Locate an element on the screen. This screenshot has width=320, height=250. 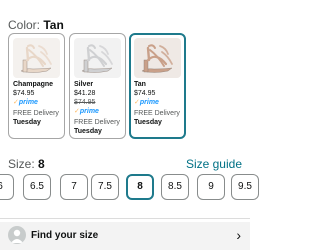
color-name: Champagne is located at coordinates (33, 84).